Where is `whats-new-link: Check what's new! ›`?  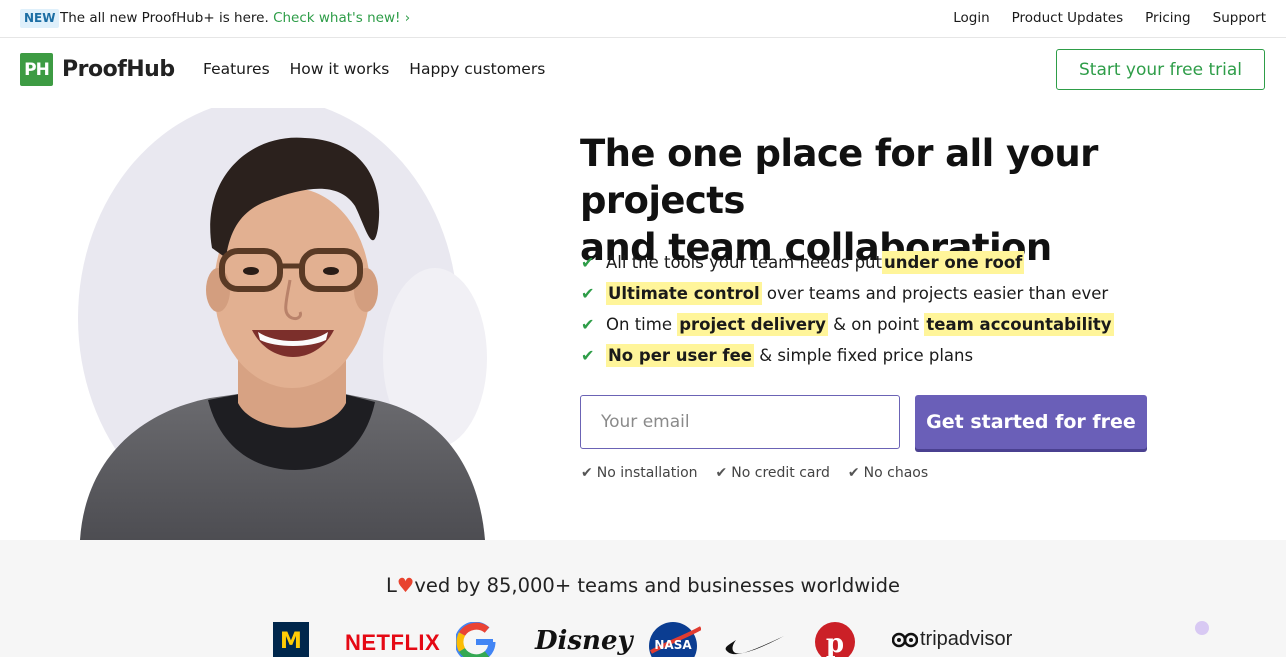
whats-new-link: Check what's new! › is located at coordinates (341, 18).